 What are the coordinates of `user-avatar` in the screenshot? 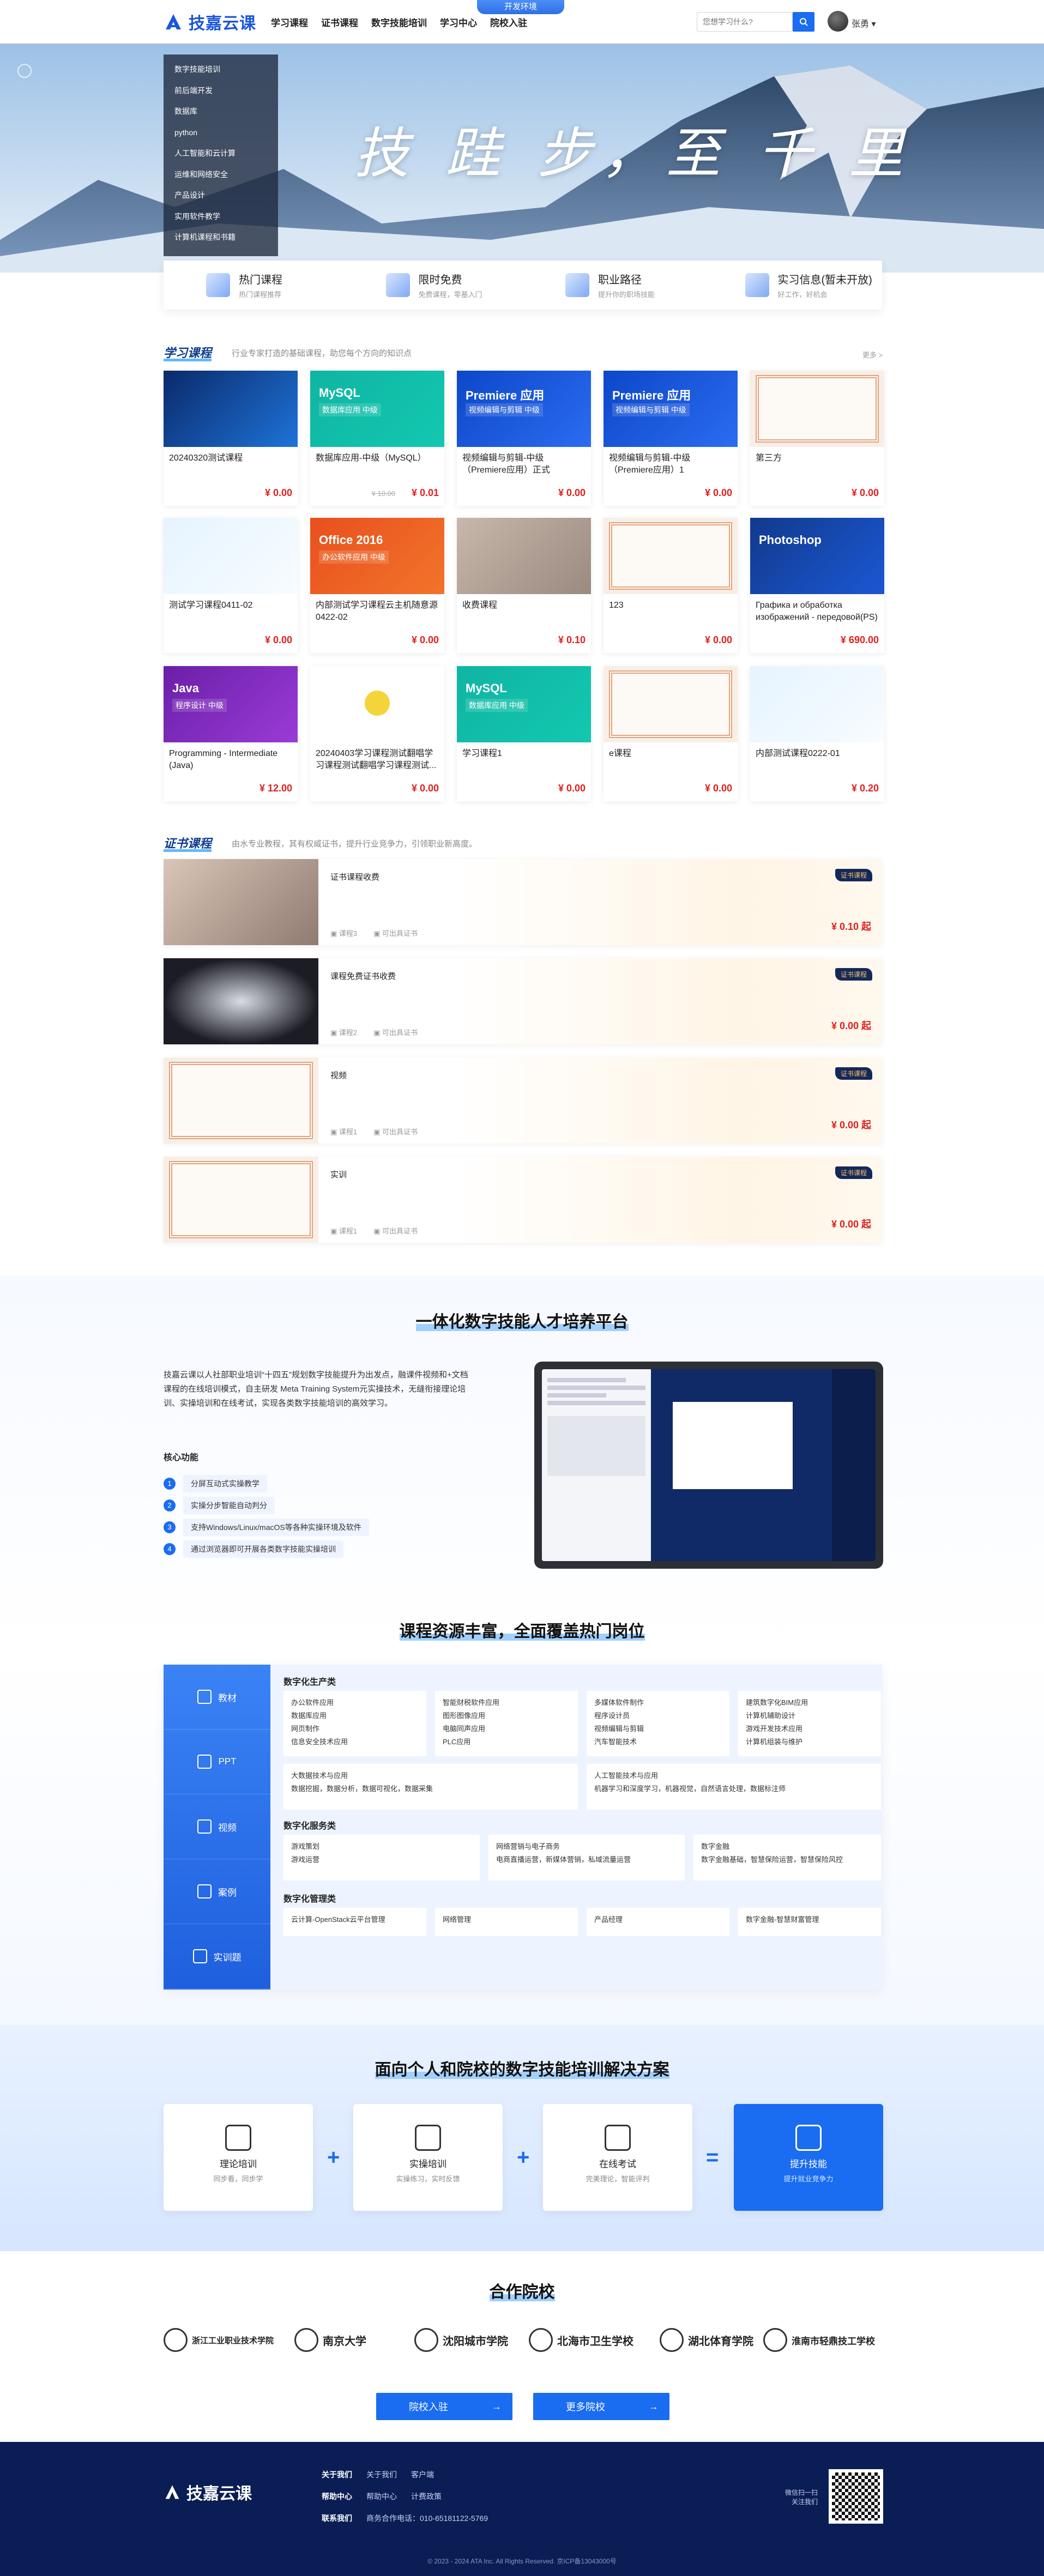 It's located at (838, 21).